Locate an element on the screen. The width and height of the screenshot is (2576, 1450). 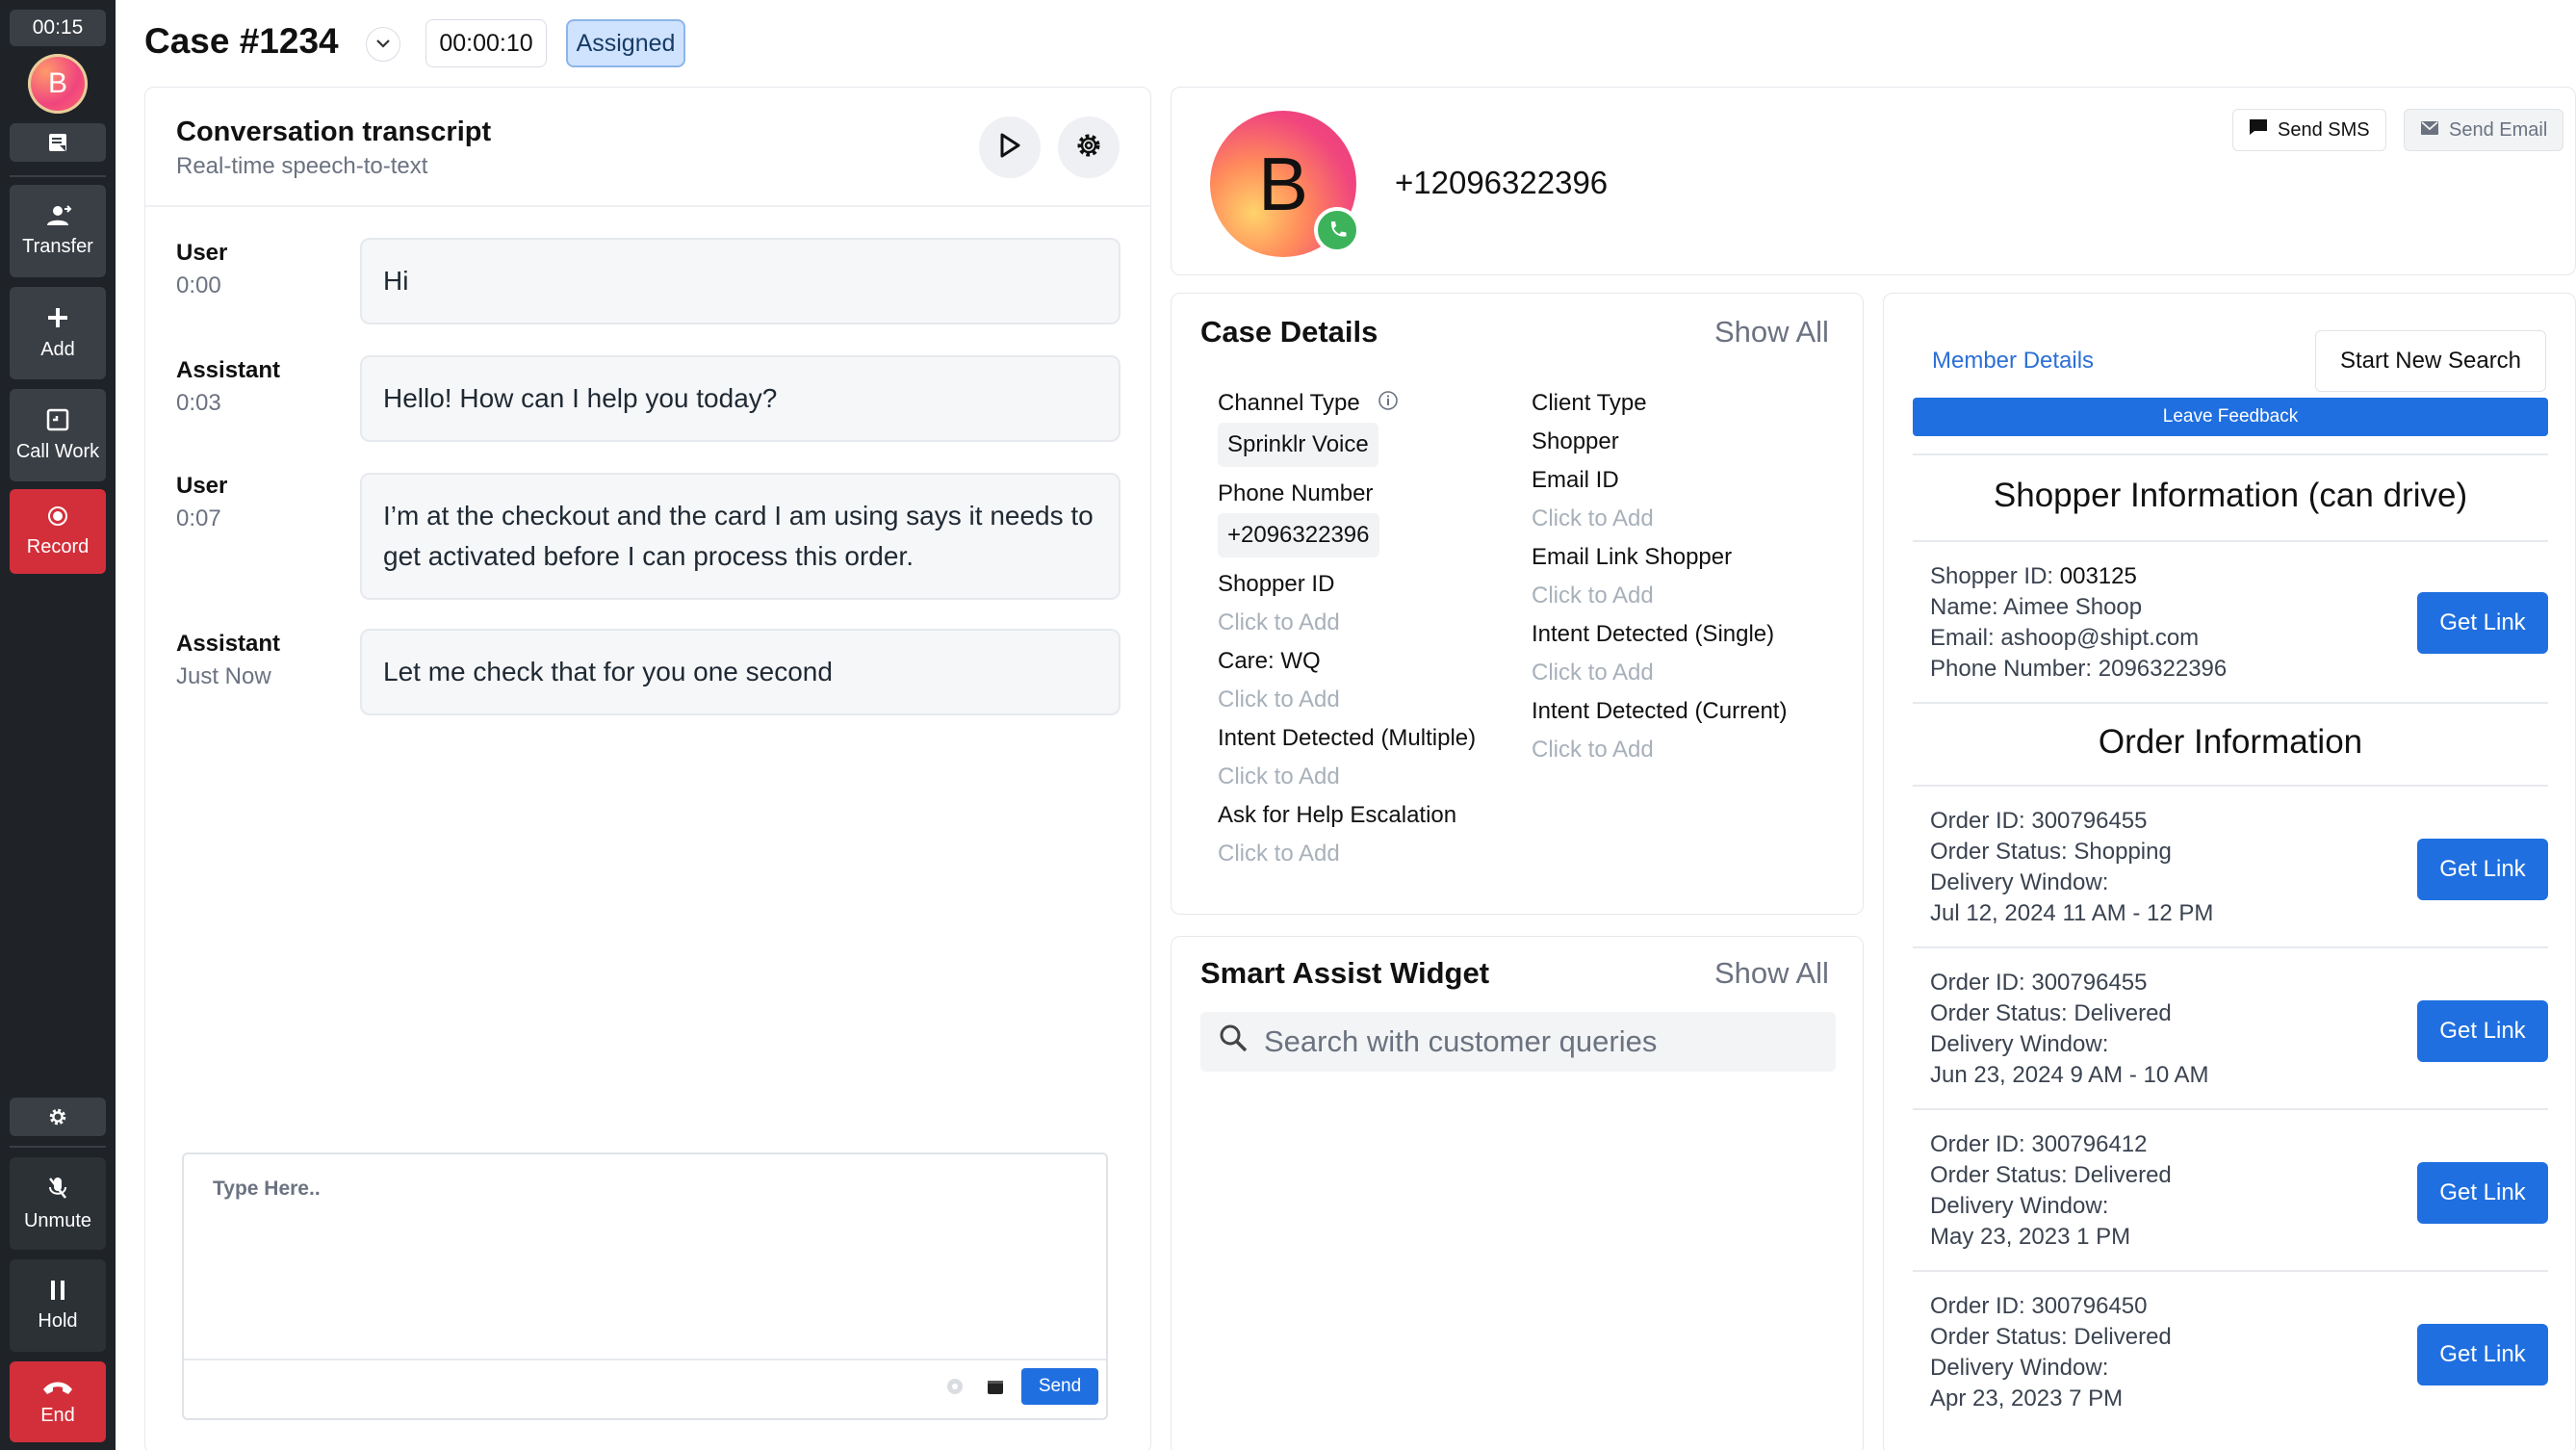
record-button: Record is located at coordinates (58, 531).